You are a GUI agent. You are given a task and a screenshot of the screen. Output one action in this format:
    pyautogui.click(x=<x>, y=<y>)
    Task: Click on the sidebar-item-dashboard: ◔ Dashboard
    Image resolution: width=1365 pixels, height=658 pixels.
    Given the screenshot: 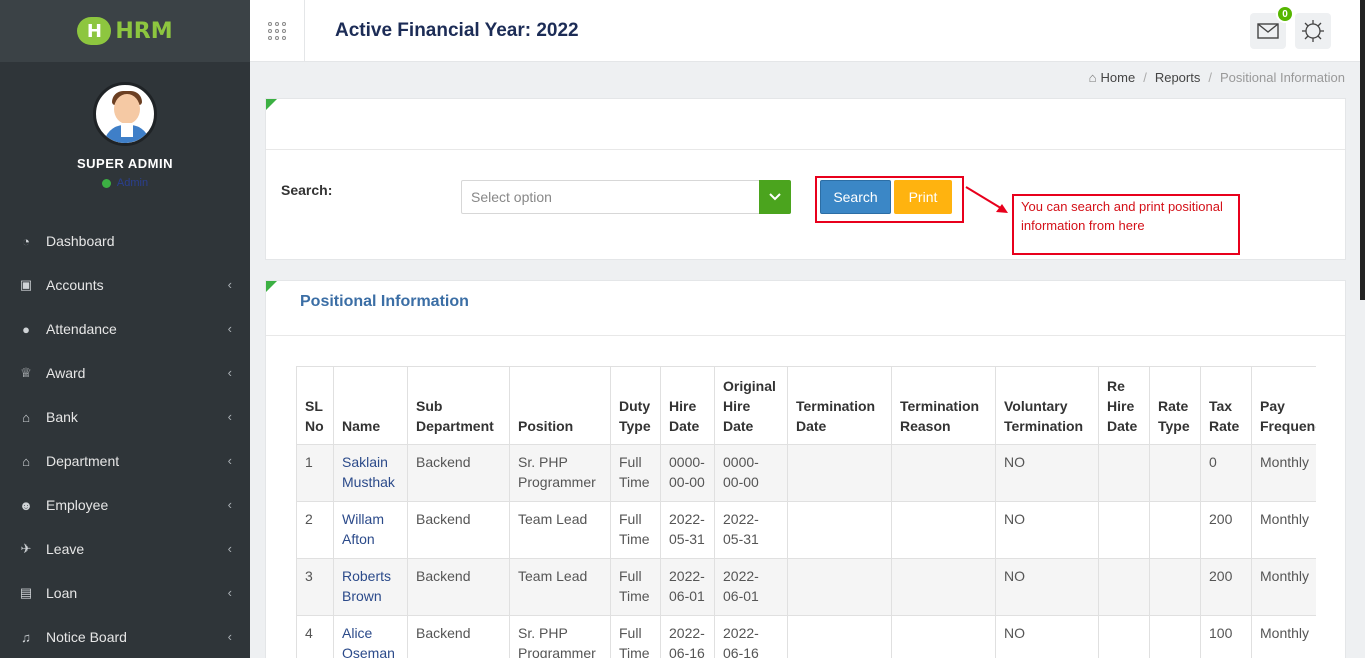 What is the action you would take?
    pyautogui.click(x=125, y=241)
    